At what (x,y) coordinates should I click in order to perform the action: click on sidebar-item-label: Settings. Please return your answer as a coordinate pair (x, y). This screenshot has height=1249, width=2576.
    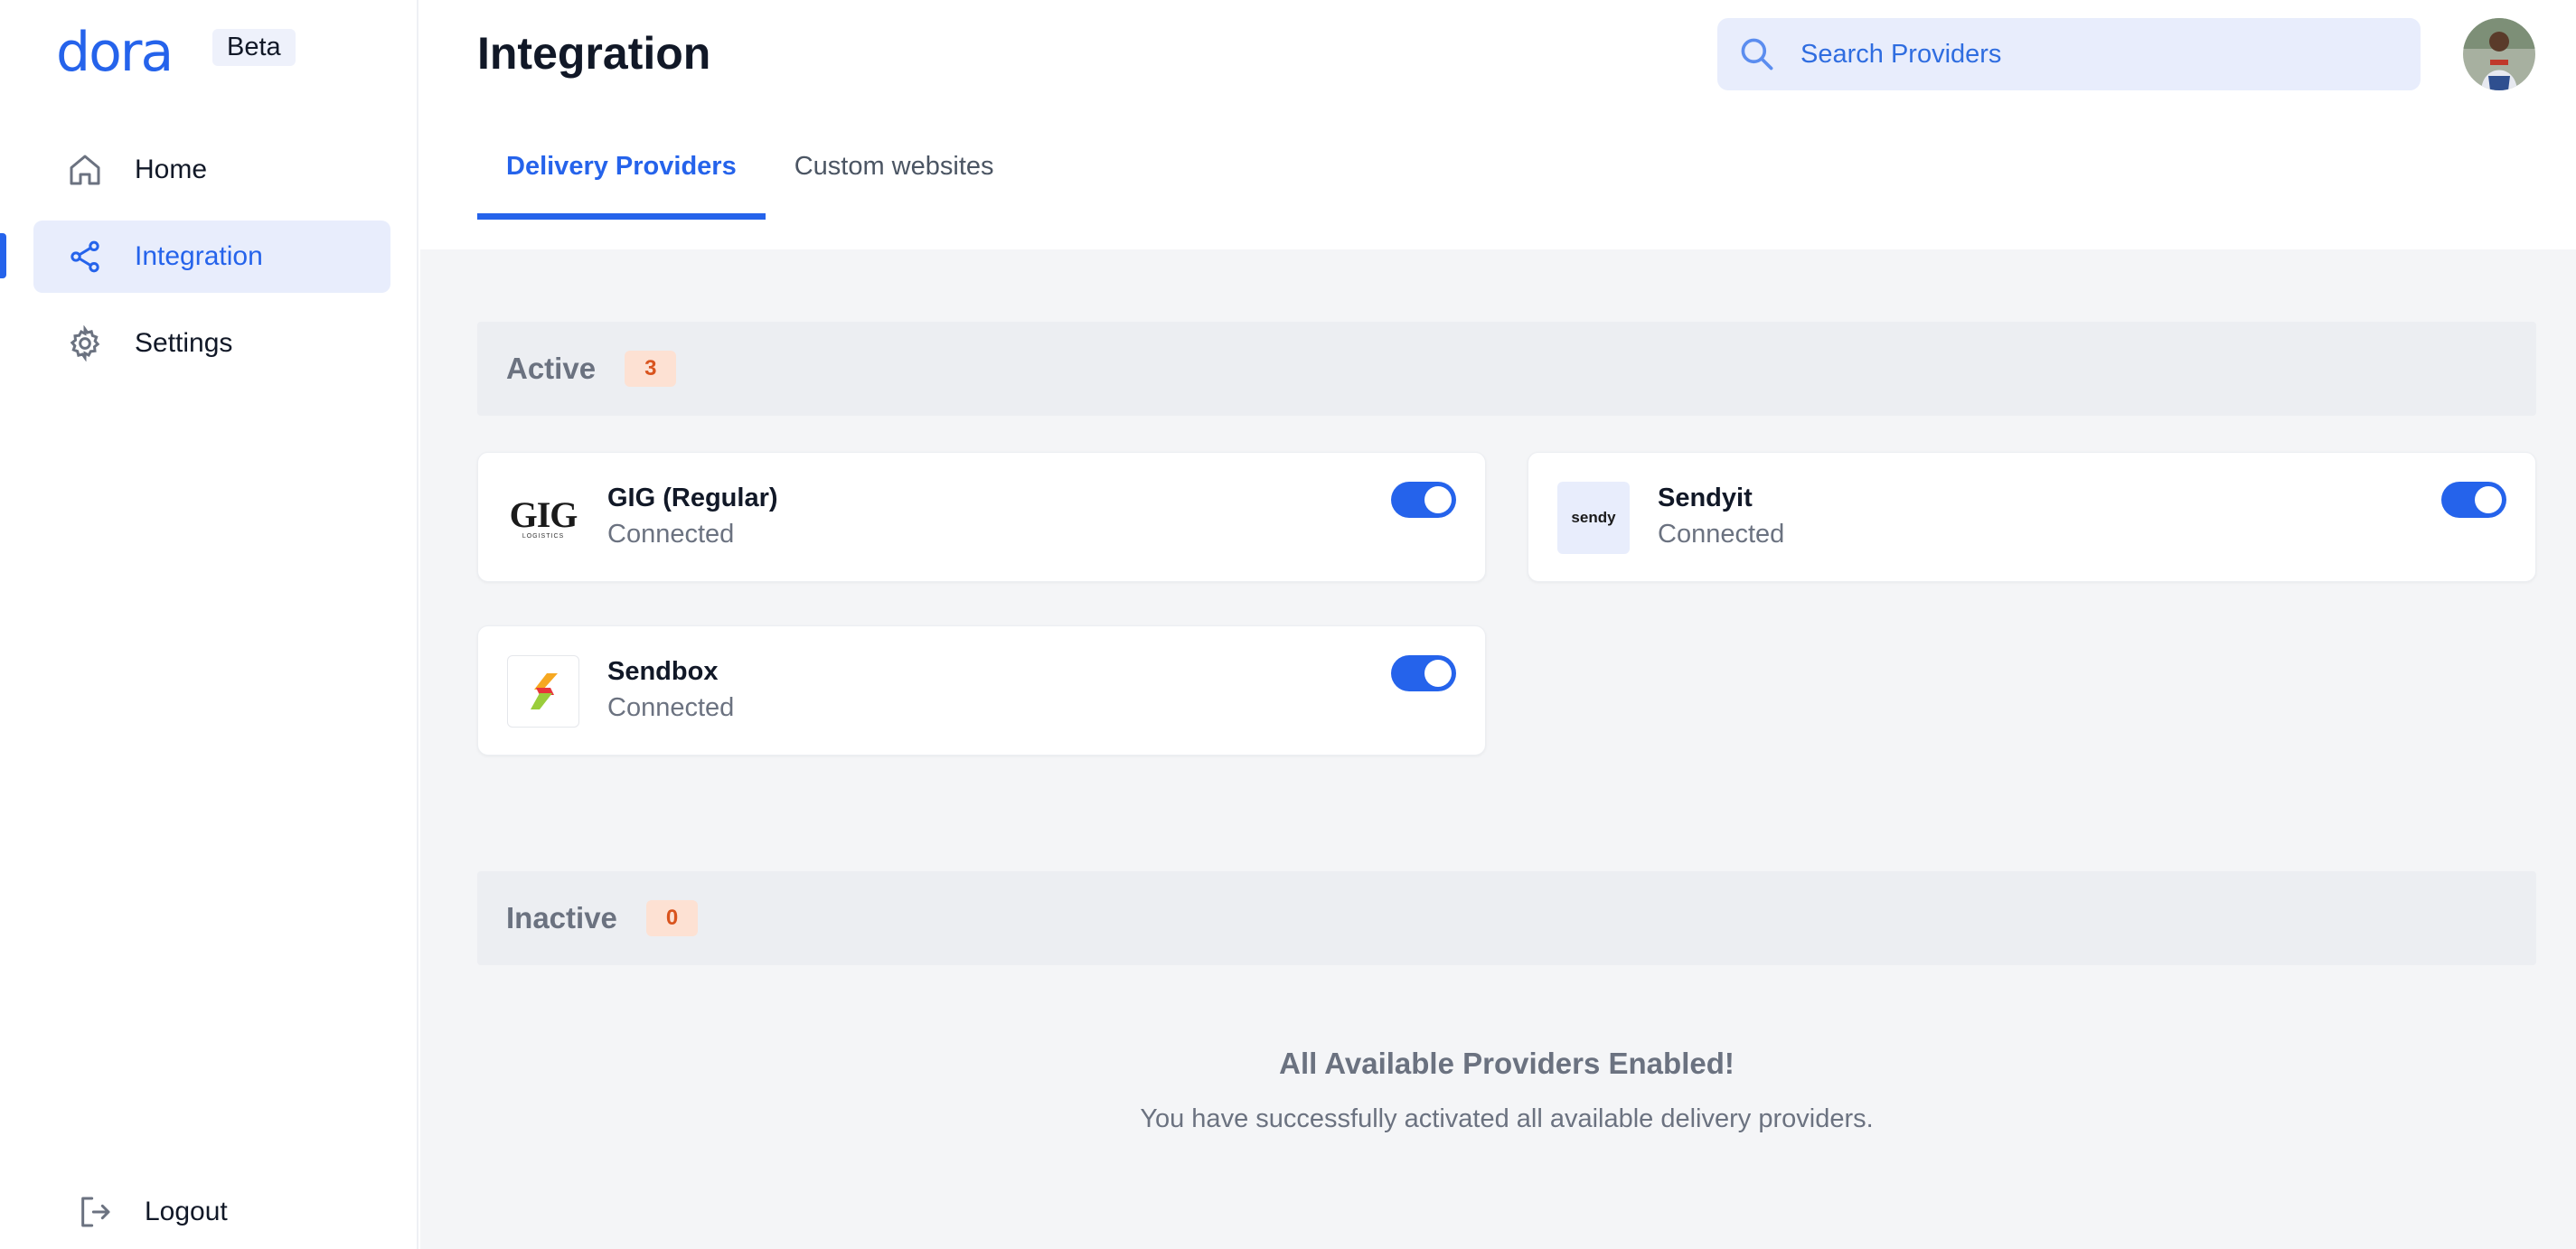
    Looking at the image, I should click on (184, 343).